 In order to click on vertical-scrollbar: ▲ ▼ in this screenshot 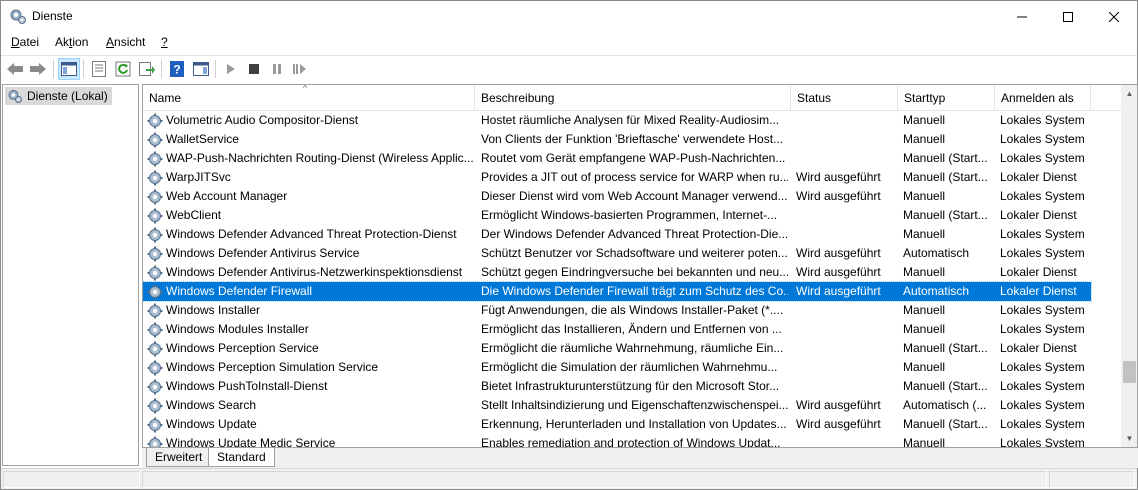, I will do `click(1129, 266)`.